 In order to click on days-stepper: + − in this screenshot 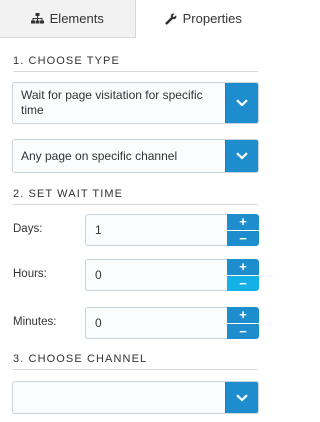, I will do `click(243, 230)`.